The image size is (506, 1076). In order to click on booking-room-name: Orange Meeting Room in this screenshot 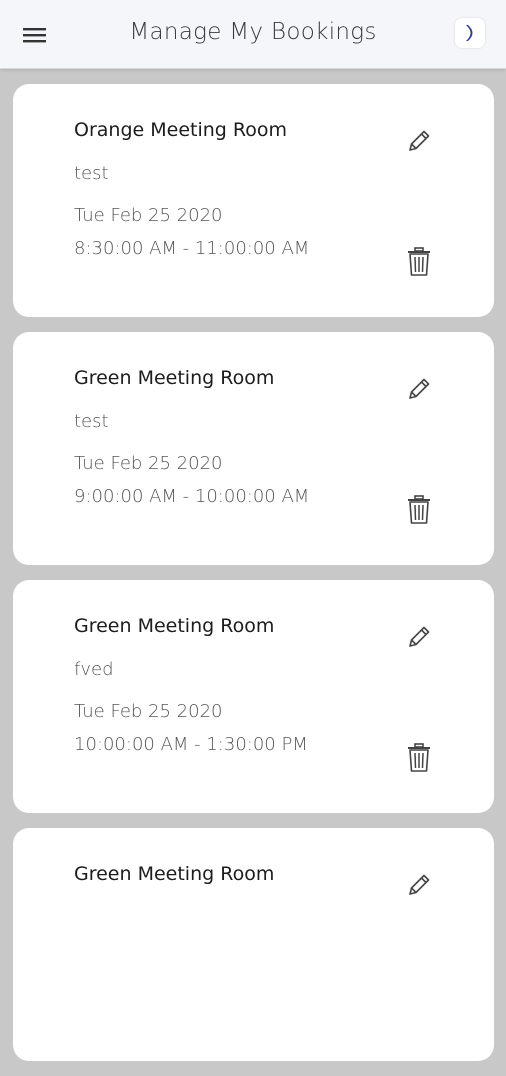, I will do `click(180, 130)`.